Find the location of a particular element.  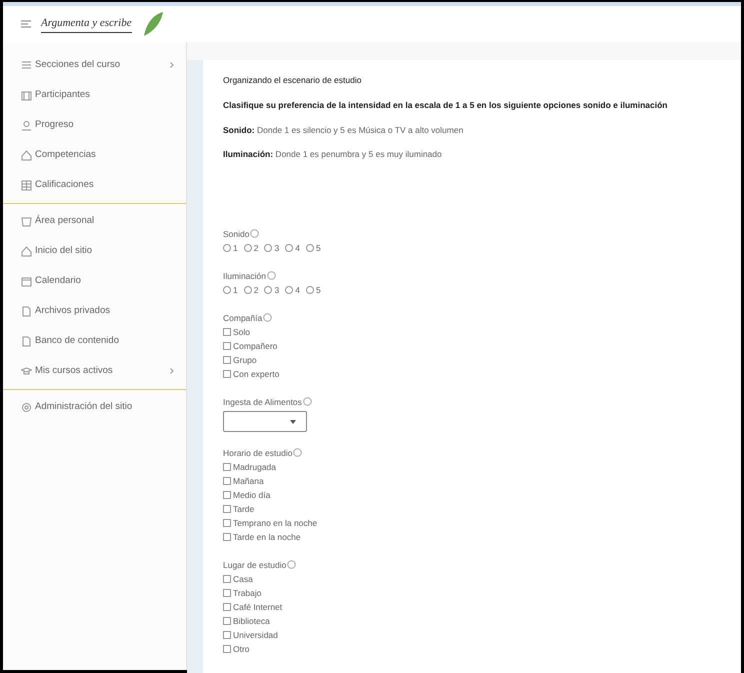

checkbox-option: Otro is located at coordinates (469, 649).